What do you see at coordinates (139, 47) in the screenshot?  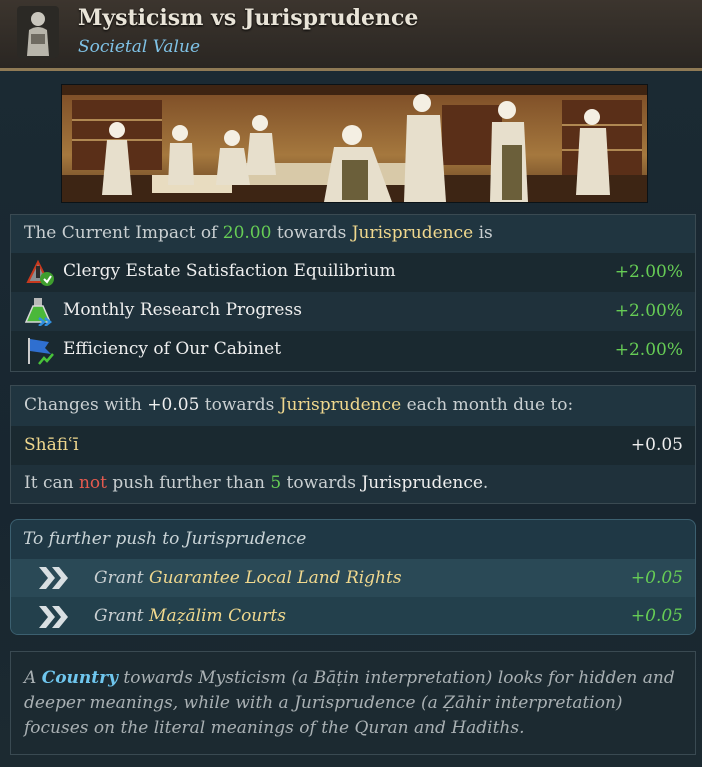 I see `page-subtitle: Societal Value` at bounding box center [139, 47].